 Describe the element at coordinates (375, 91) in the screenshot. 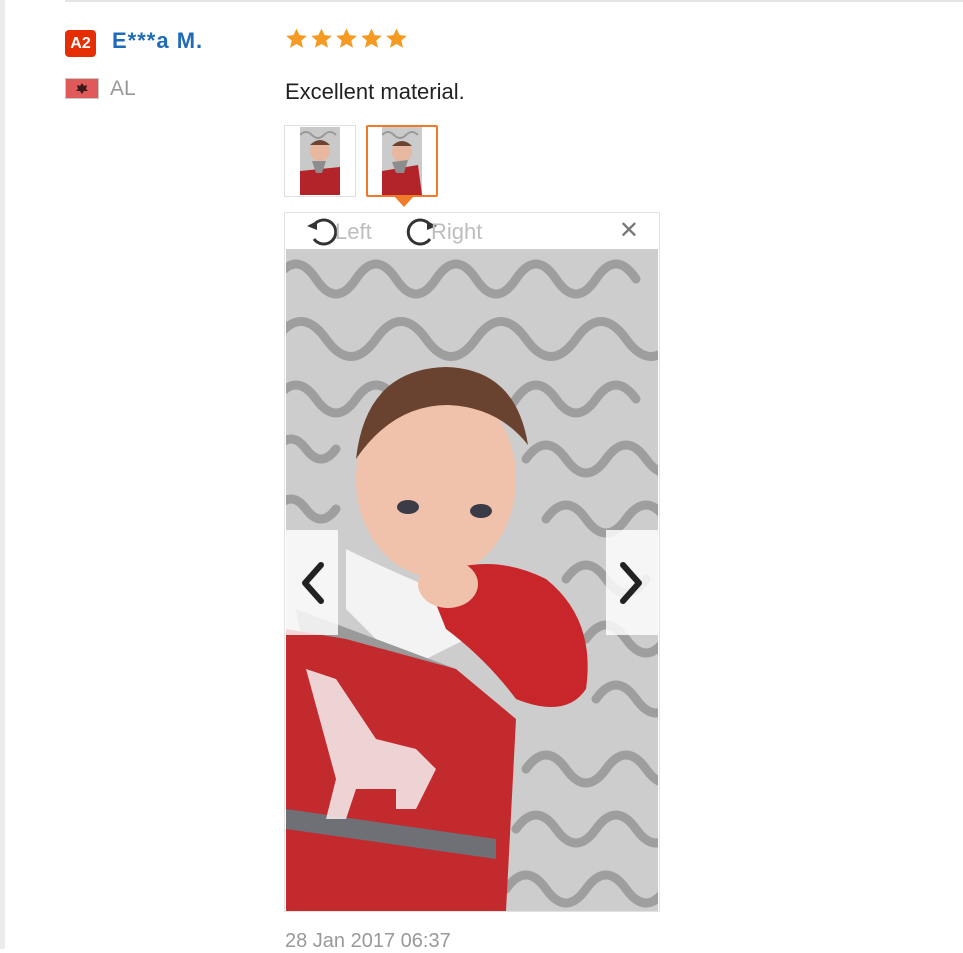

I see `review-text: Excellent material.` at that location.